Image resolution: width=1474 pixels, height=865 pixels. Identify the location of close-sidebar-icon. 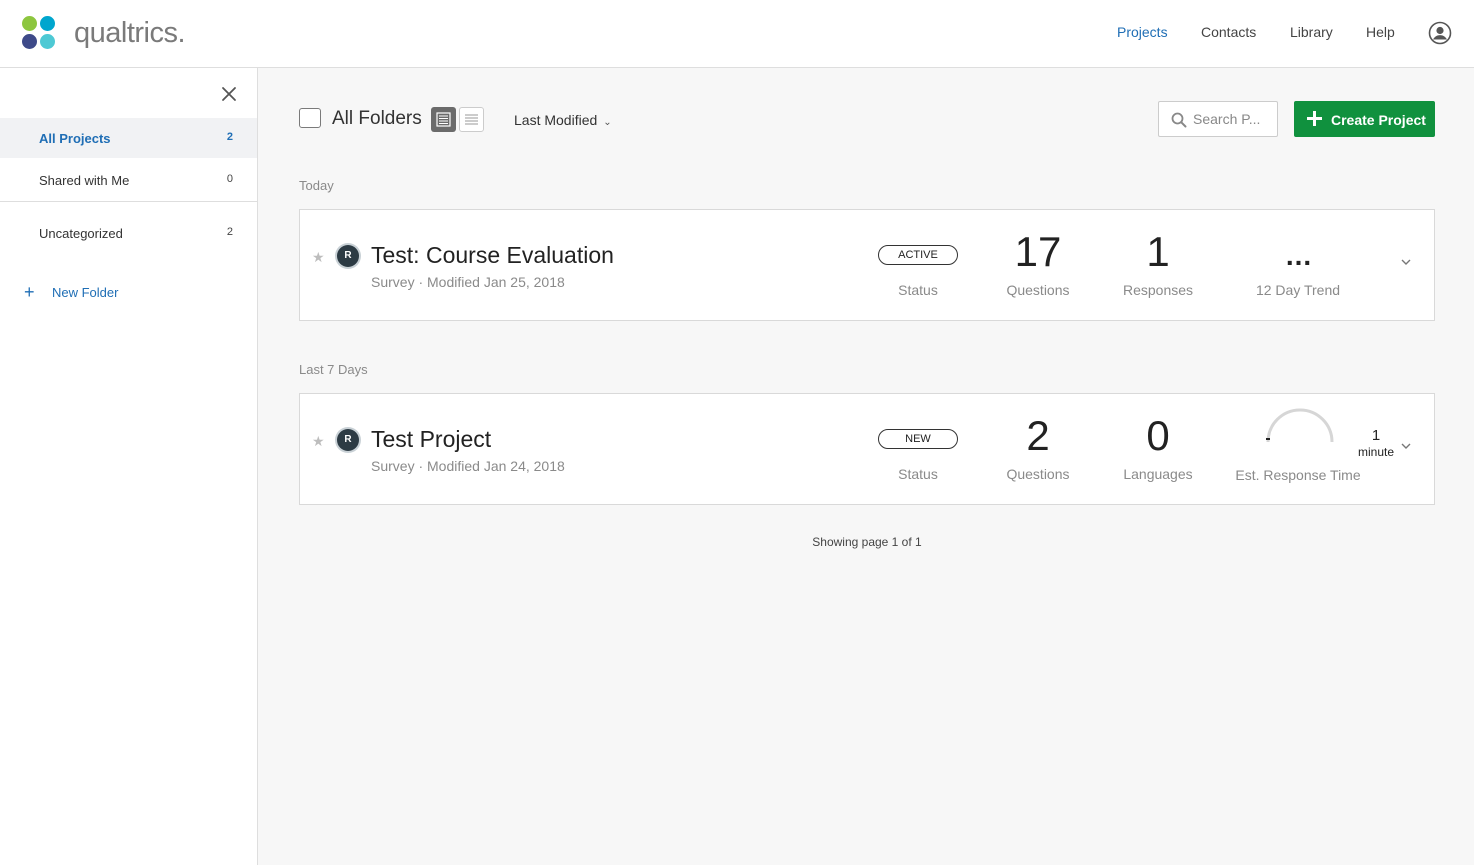
(229, 94).